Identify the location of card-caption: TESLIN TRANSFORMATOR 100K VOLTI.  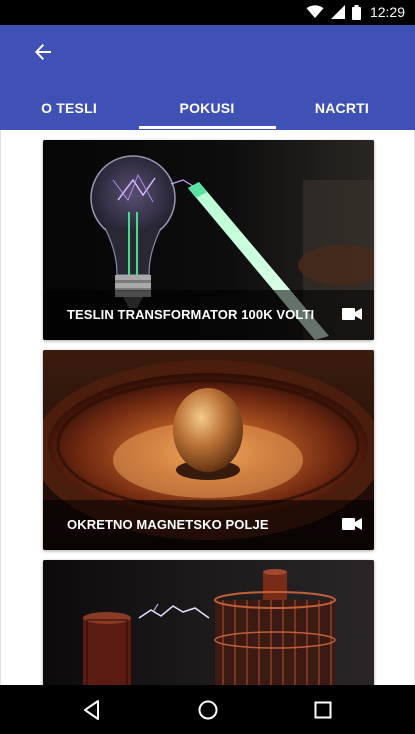
(208, 315).